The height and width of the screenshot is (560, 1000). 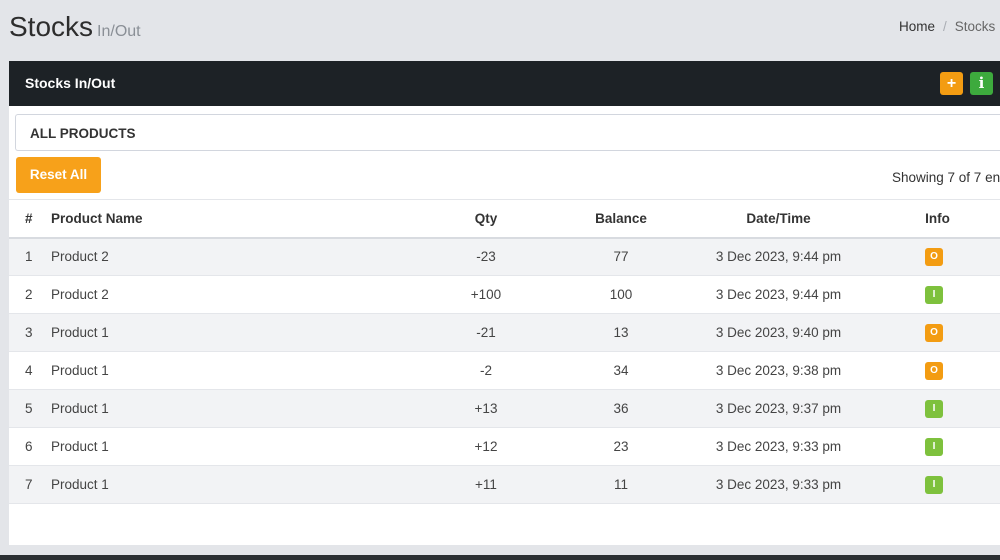 I want to click on column-header-qty: Qty, so click(x=486, y=219).